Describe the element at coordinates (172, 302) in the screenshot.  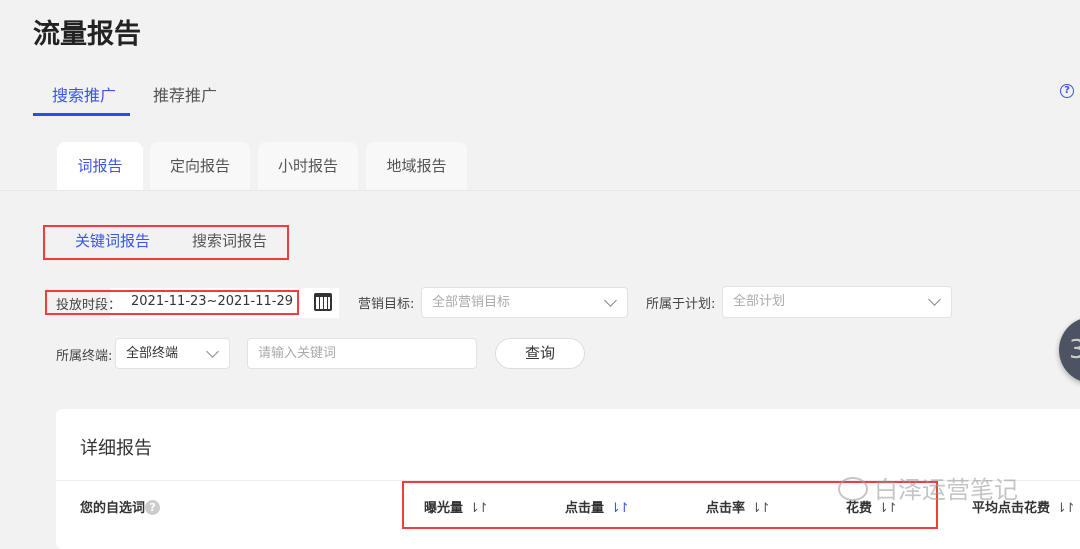
I see `highlight-box-date` at that location.